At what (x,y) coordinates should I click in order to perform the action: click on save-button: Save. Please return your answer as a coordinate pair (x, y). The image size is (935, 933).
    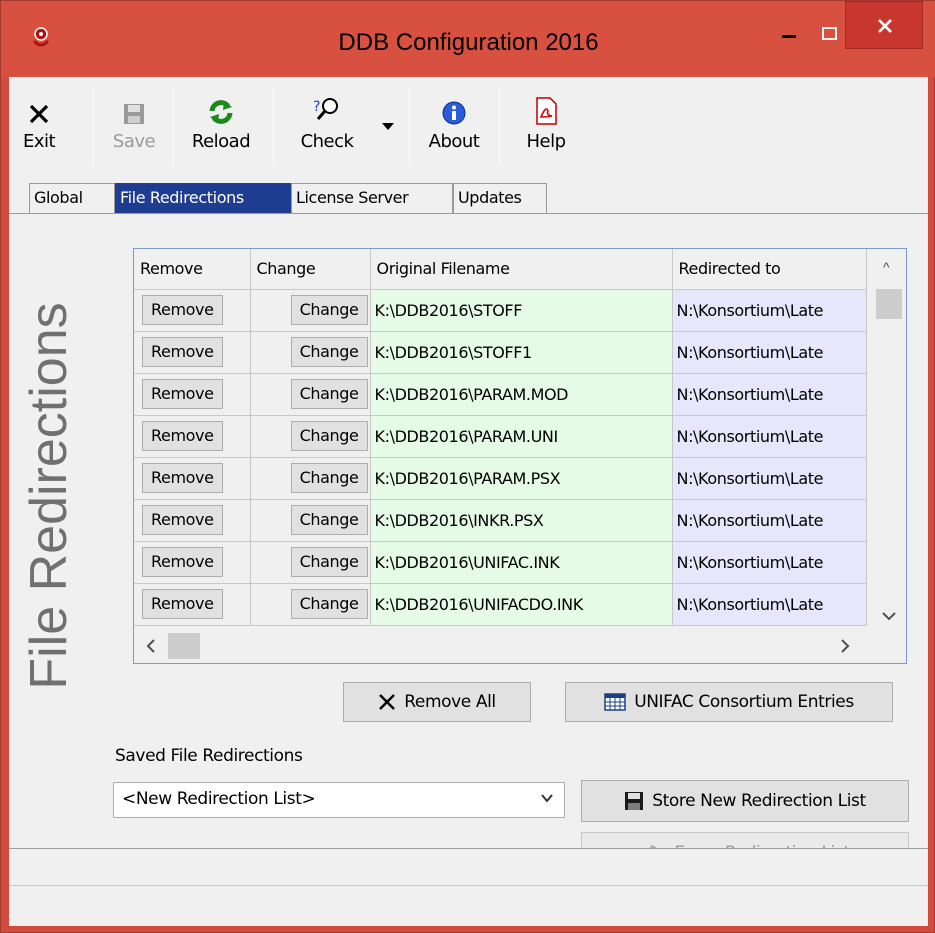
    Looking at the image, I should click on (134, 124).